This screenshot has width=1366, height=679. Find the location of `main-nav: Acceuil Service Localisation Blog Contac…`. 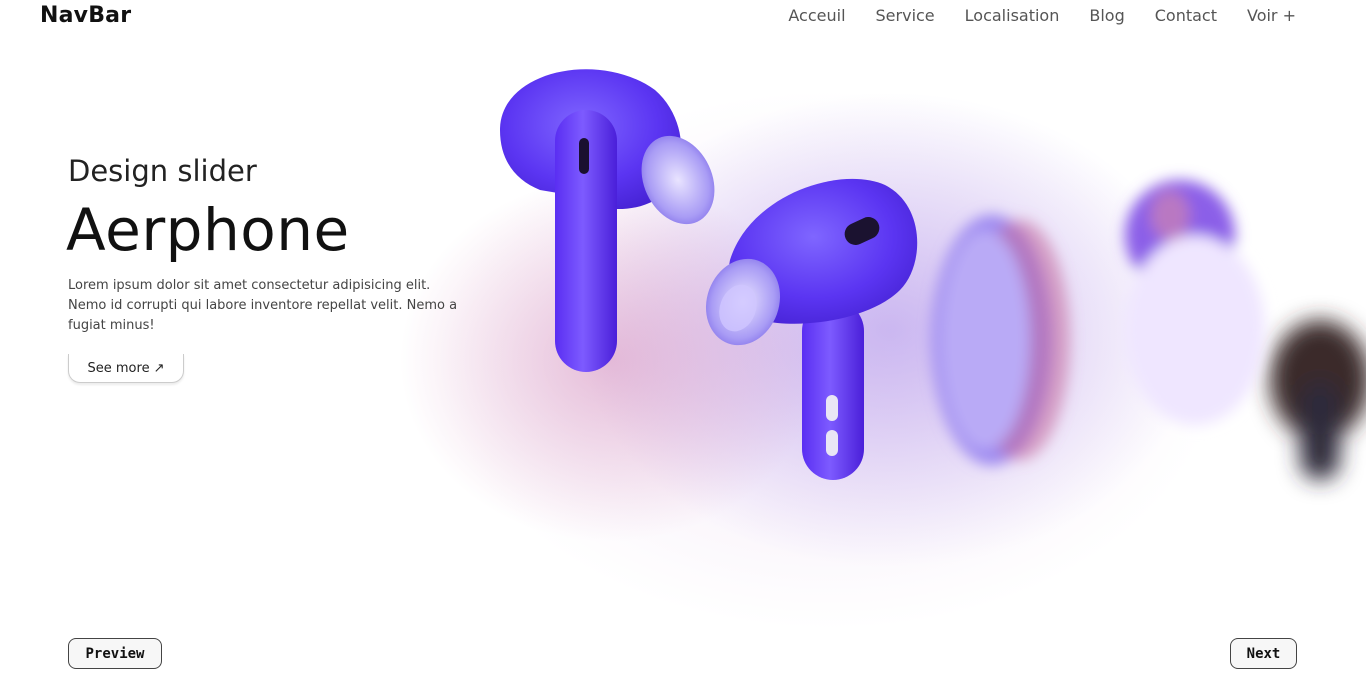

main-nav: Acceuil Service Localisation Blog Contac… is located at coordinates (1042, 15).